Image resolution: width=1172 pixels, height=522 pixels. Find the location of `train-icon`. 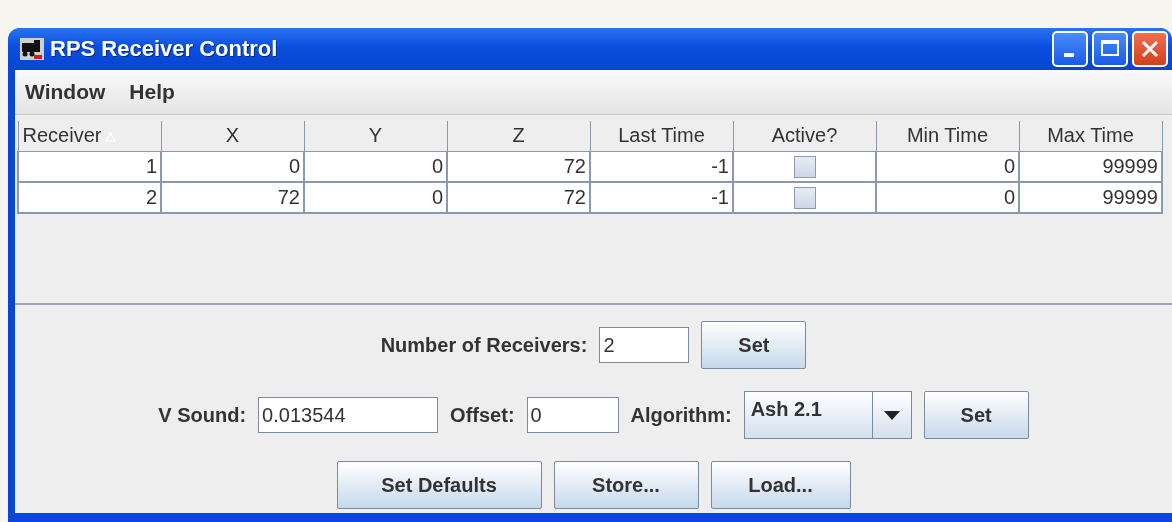

train-icon is located at coordinates (32, 49).